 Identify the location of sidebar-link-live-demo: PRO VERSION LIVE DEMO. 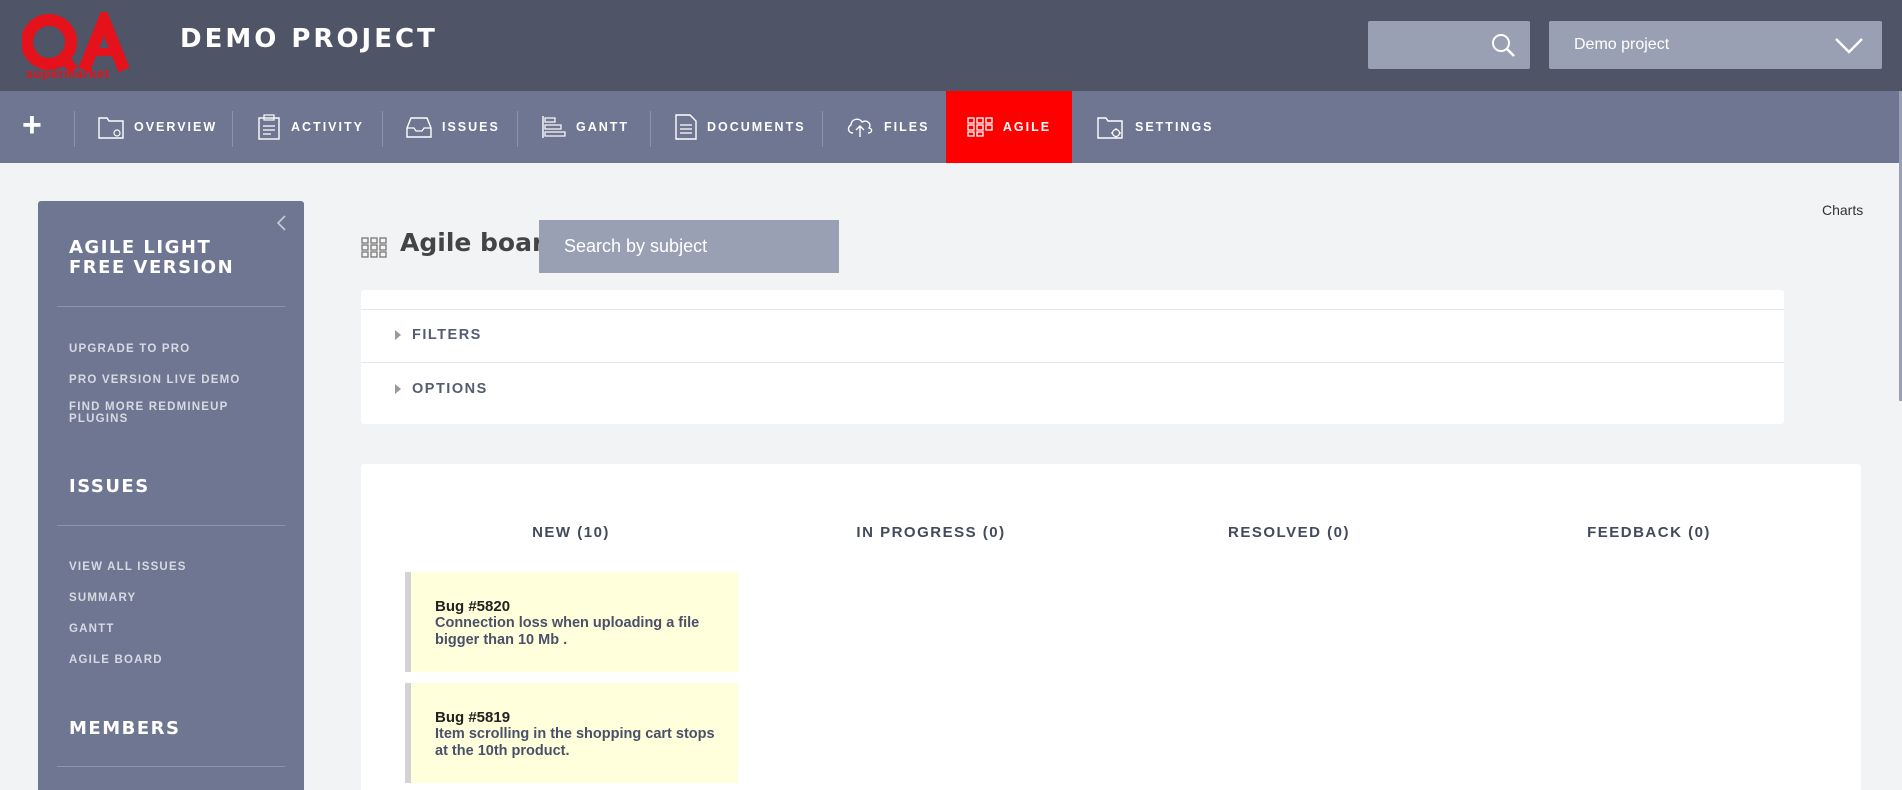
(169, 380).